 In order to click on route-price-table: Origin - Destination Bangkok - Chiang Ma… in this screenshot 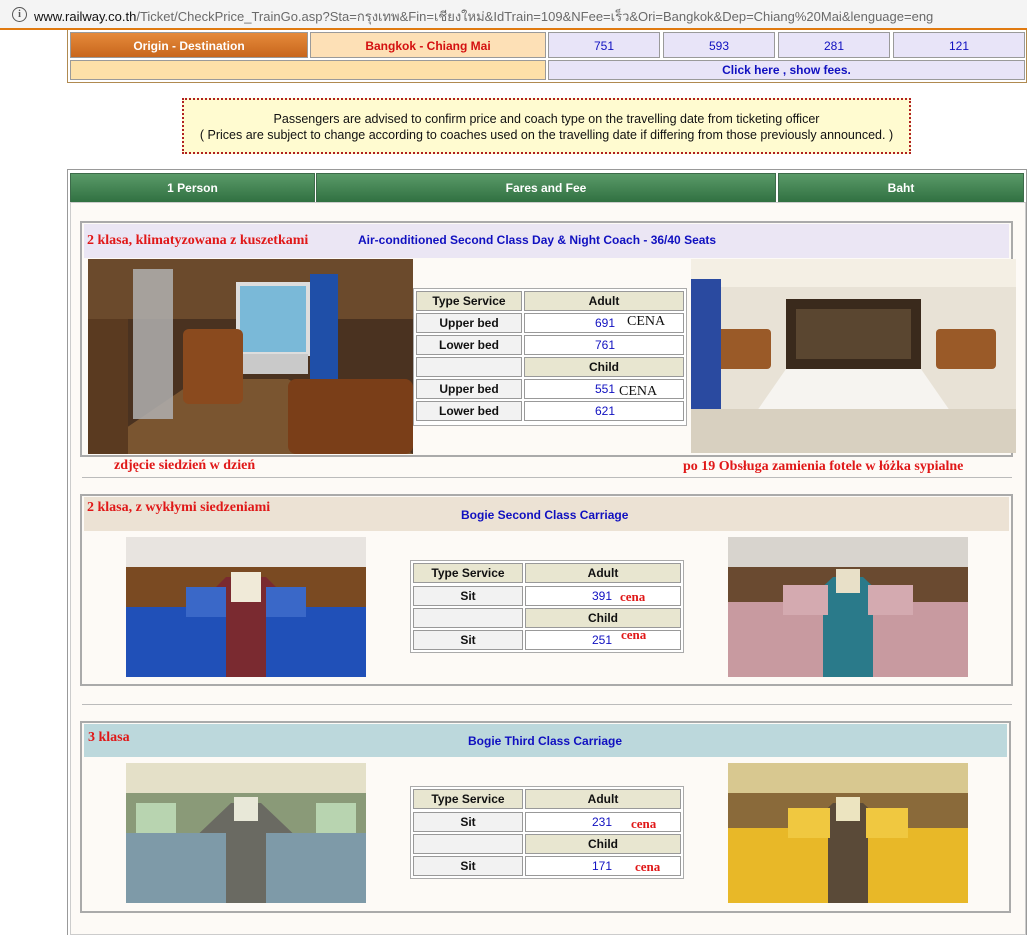, I will do `click(547, 56)`.